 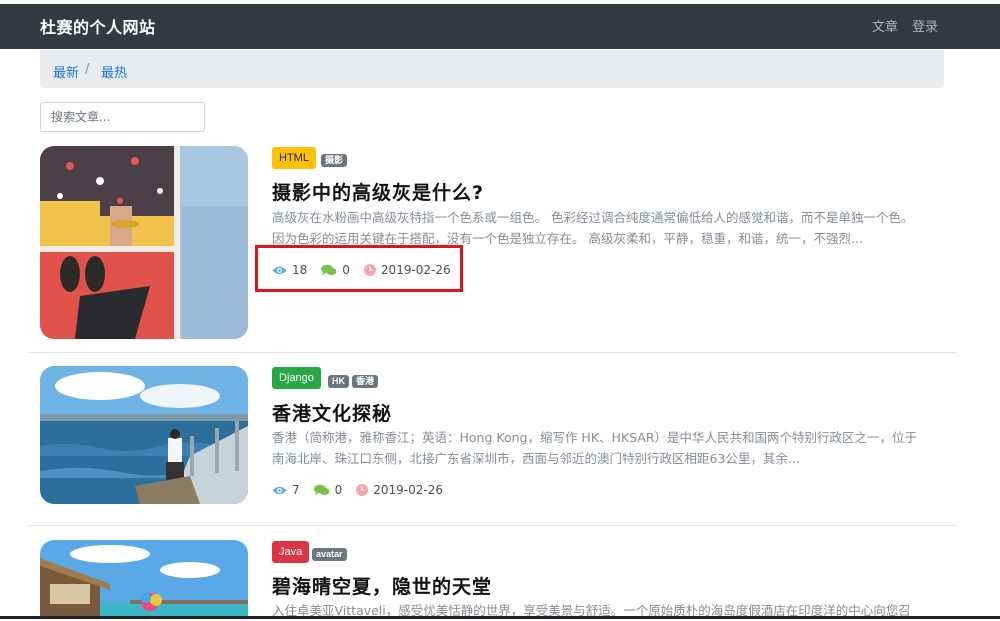 I want to click on publish-date: 2019-02-26, so click(x=408, y=490).